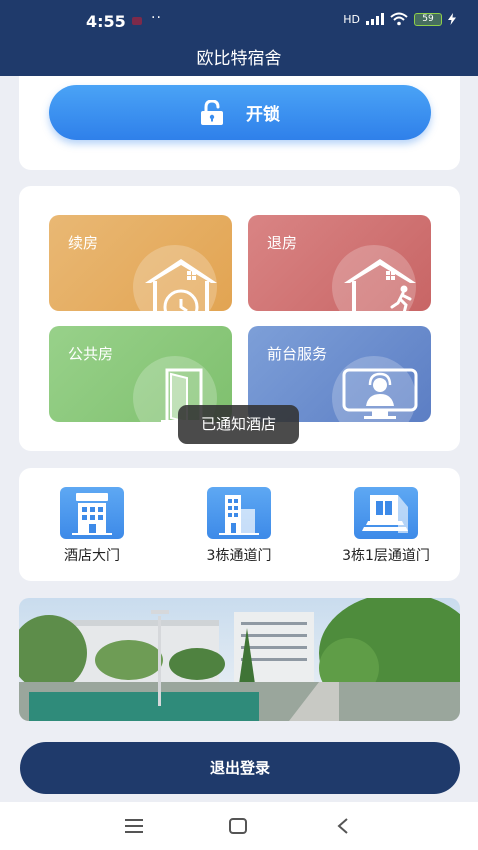  I want to click on unlock-icon, so click(212, 112).